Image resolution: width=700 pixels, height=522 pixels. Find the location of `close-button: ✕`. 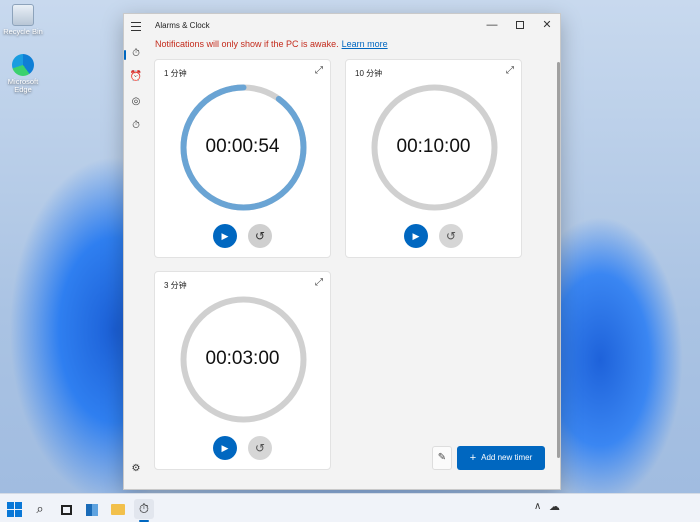

close-button: ✕ is located at coordinates (547, 25).